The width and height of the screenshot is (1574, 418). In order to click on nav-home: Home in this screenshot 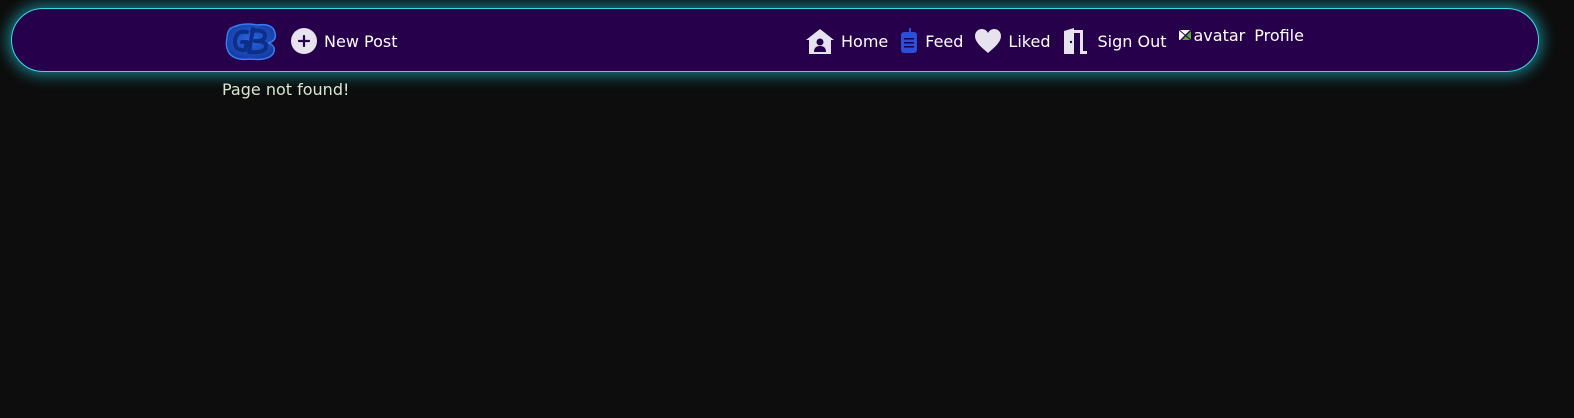, I will do `click(846, 41)`.